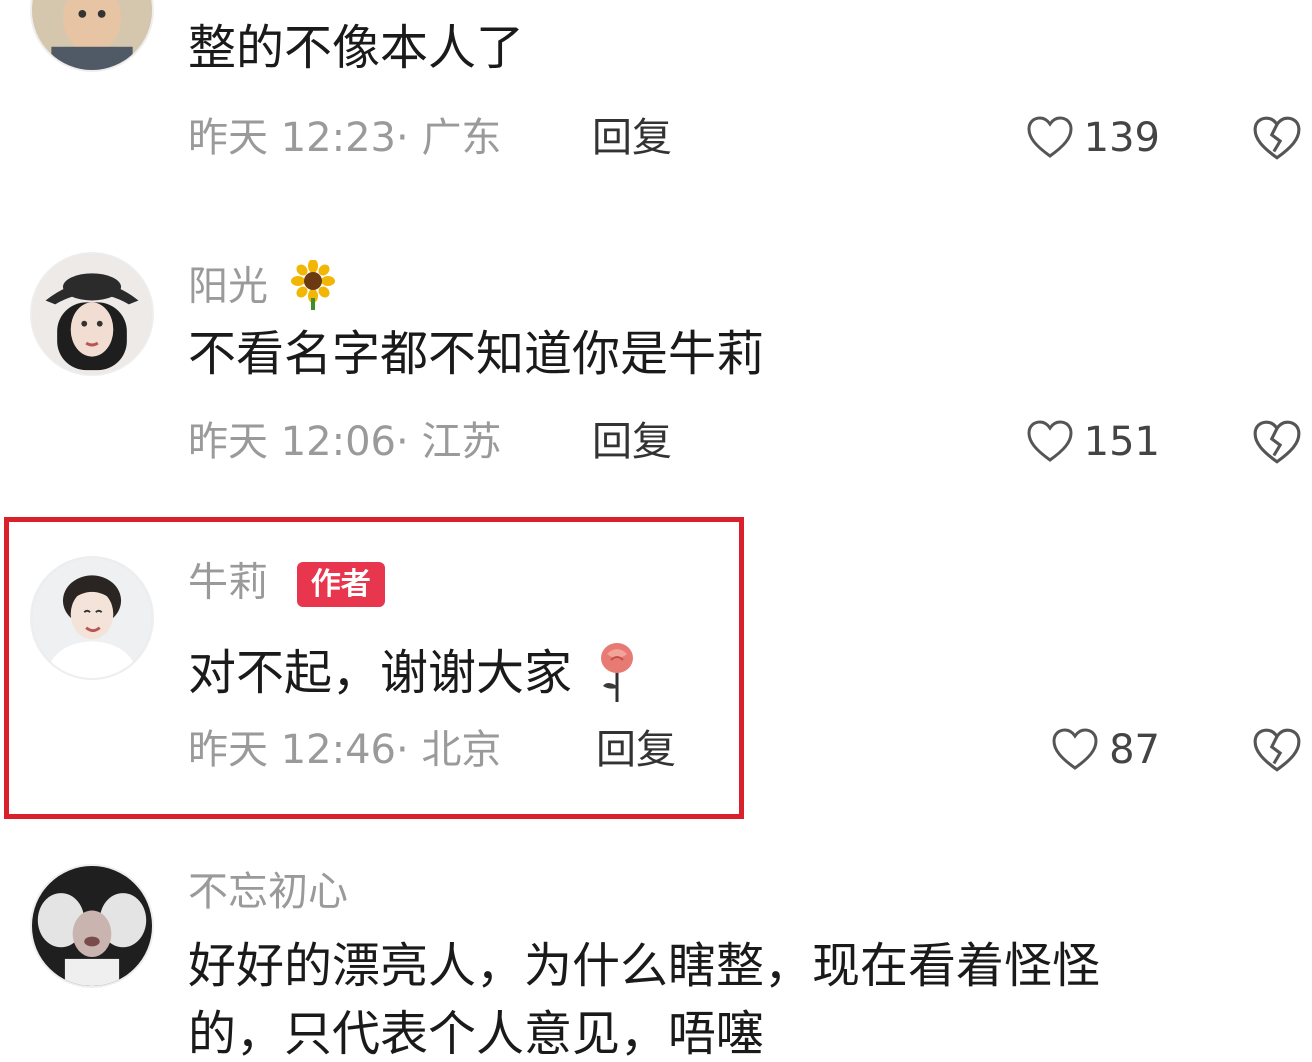 This screenshot has width=1312, height=1062. Describe the element at coordinates (461, 138) in the screenshot. I see `comment-location: 广东` at that location.